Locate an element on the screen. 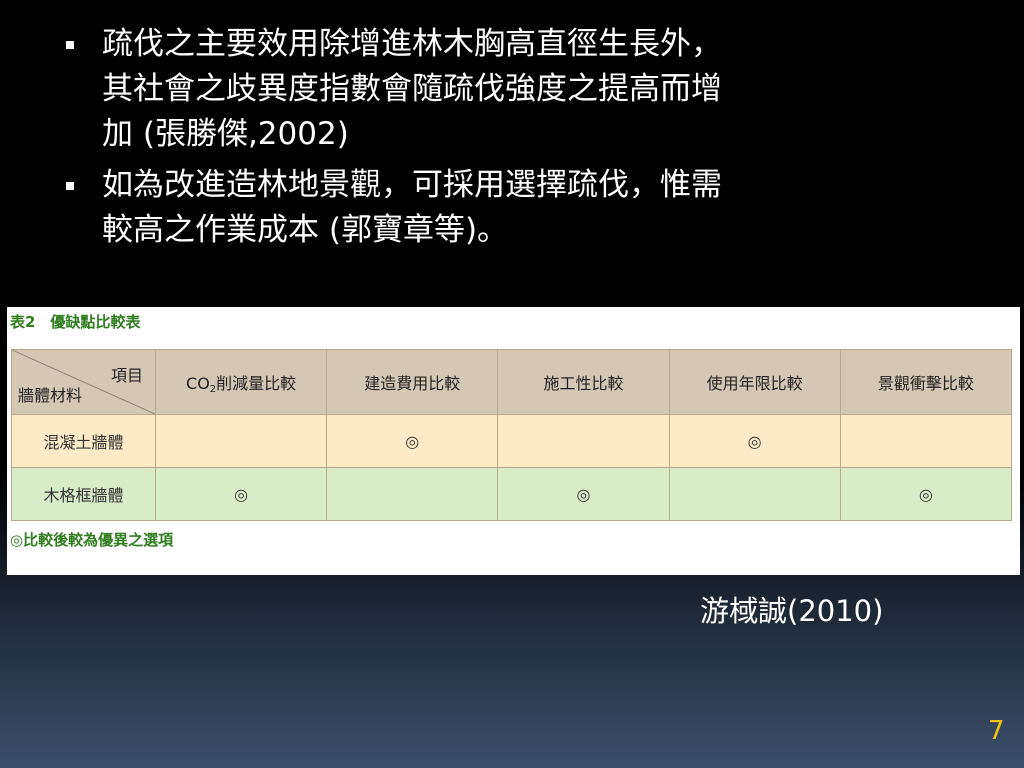  table-row: 混凝土牆體 ◎ ◎ is located at coordinates (512, 441).